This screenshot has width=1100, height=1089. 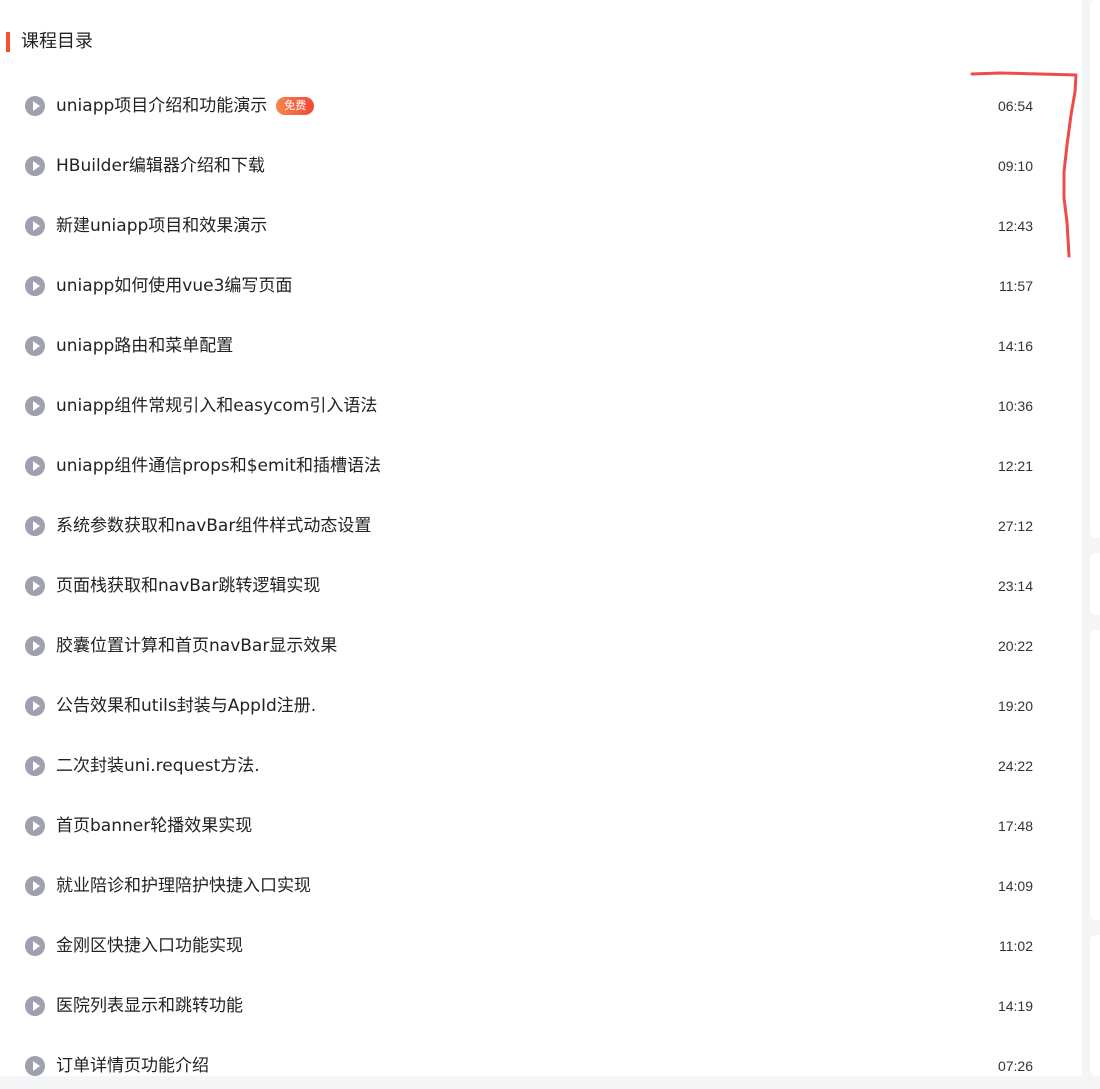 I want to click on lesson-duration: 12:43, so click(x=1015, y=226).